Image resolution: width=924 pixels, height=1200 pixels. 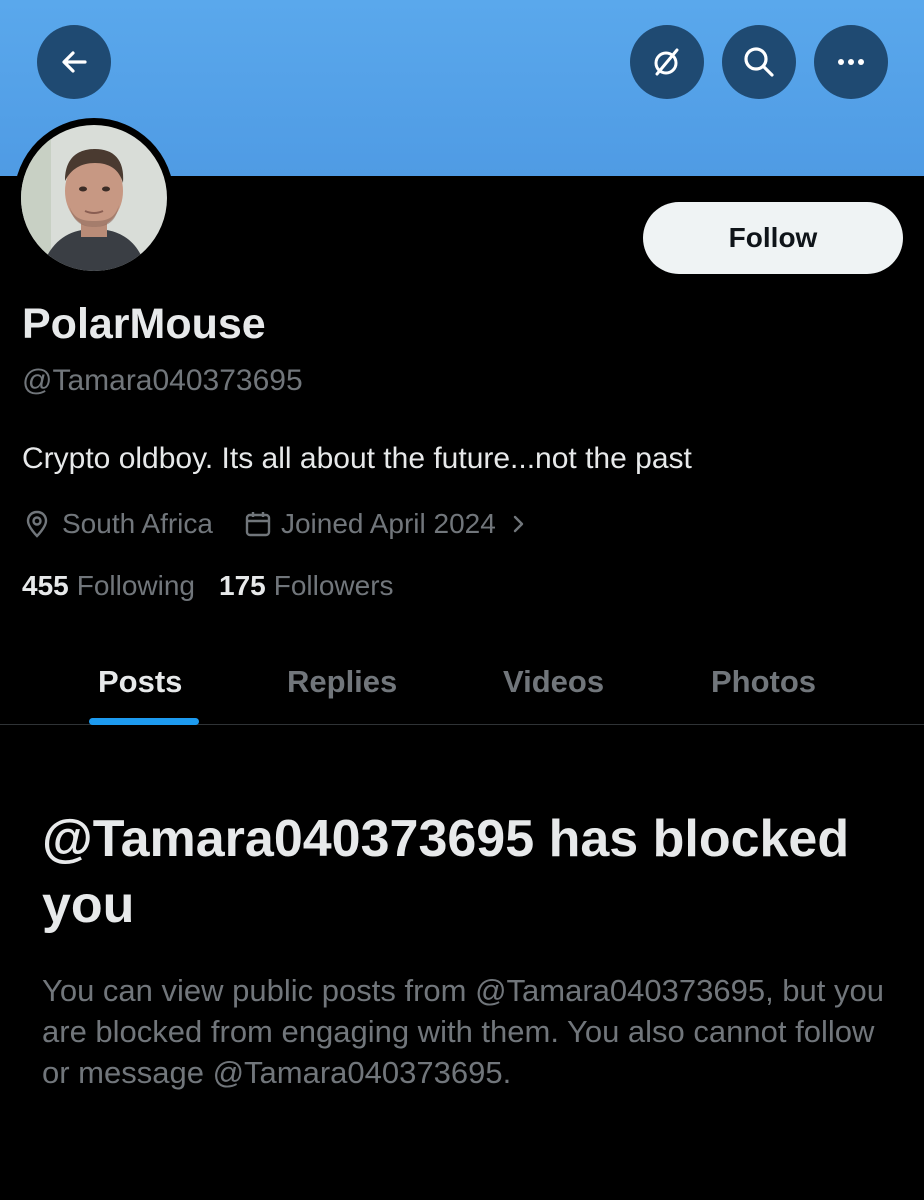 I want to click on follow-button: Follow, so click(x=773, y=238).